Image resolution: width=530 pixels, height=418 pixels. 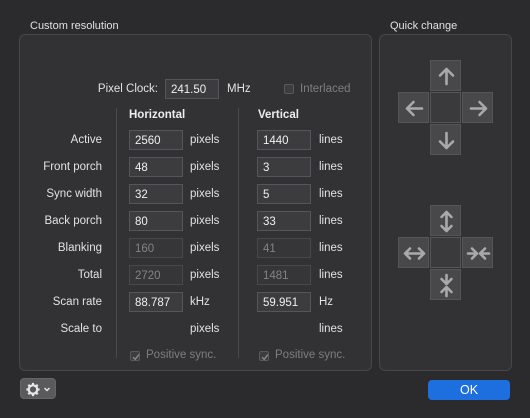 What do you see at coordinates (79, 248) in the screenshot?
I see `blanking-label: Blanking` at bounding box center [79, 248].